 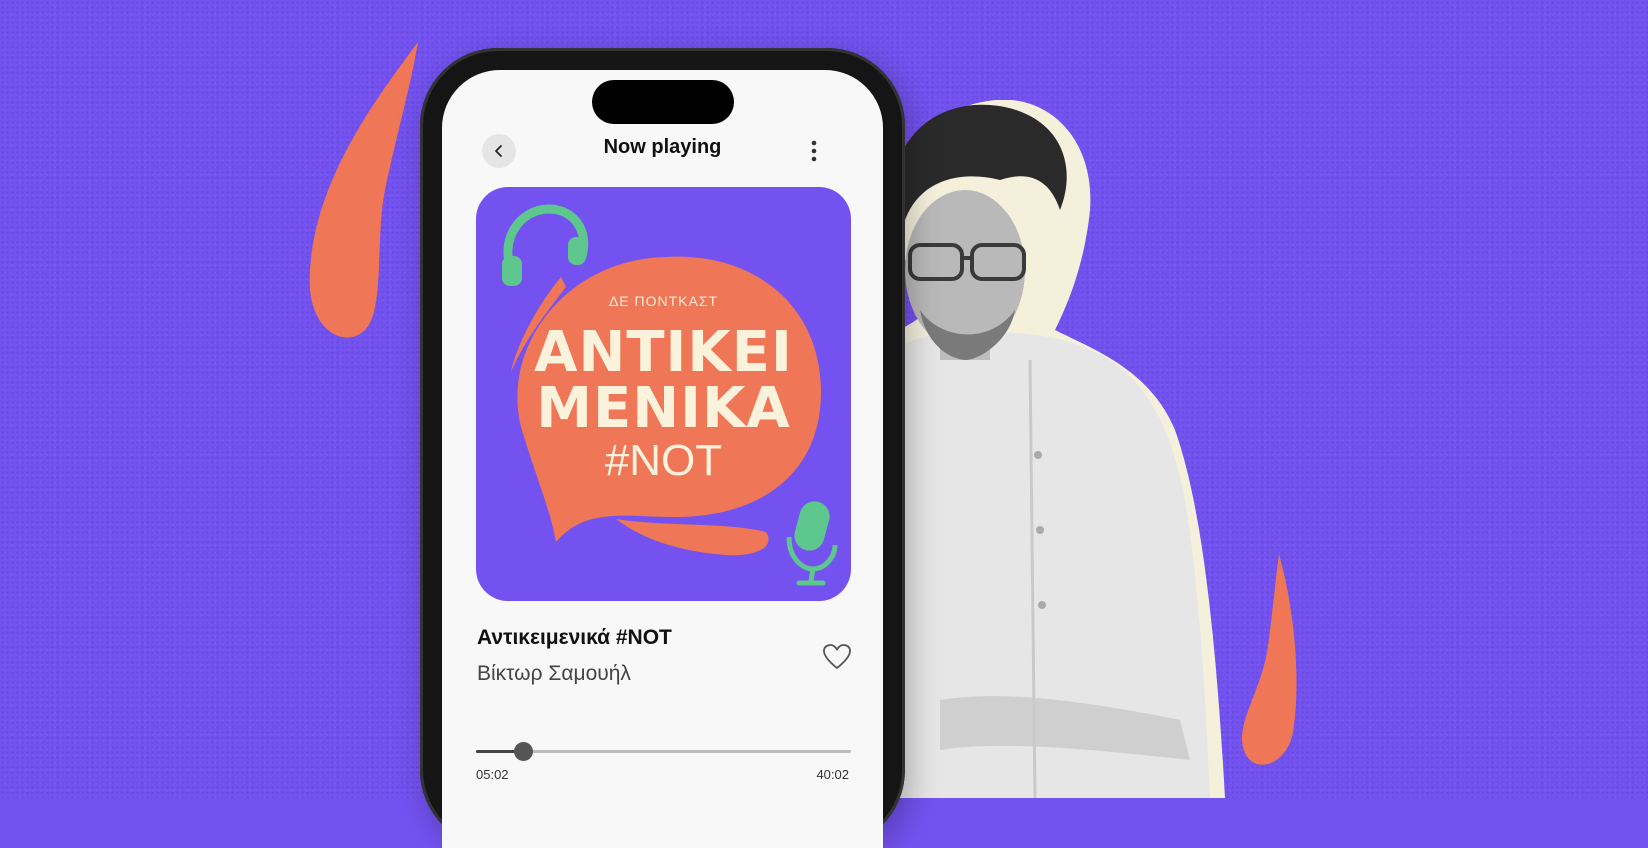 What do you see at coordinates (663, 301) in the screenshot?
I see `cover-kicker-text: ΔΕ ΠΟΝΤΚΑΣΤ` at bounding box center [663, 301].